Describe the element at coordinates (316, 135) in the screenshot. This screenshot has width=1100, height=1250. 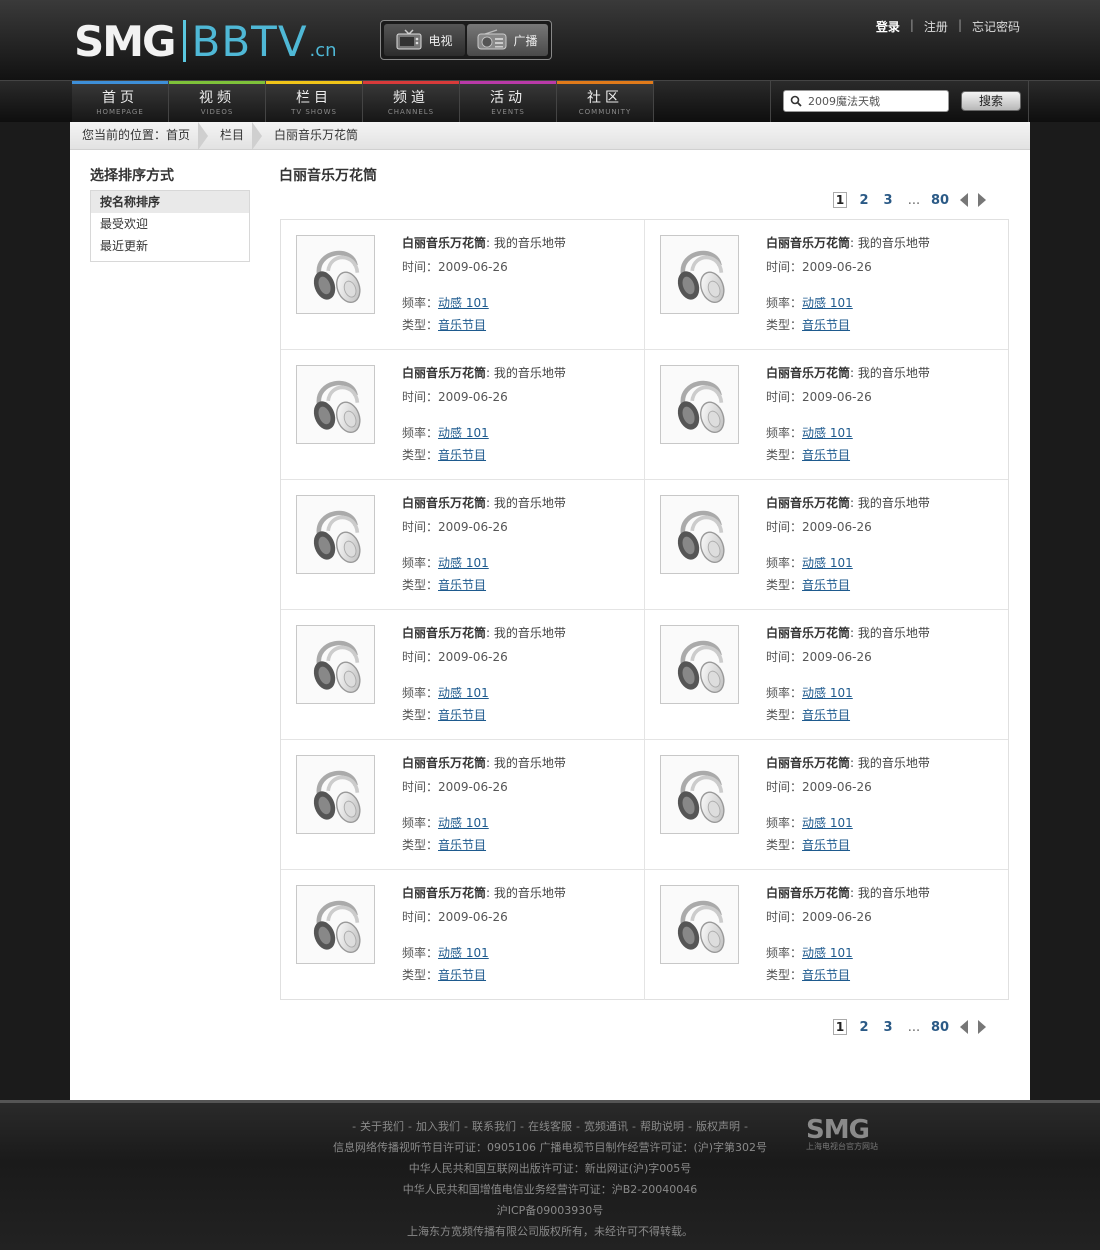
I see `breadcrumb-current: 白丽音乐万花筒` at that location.